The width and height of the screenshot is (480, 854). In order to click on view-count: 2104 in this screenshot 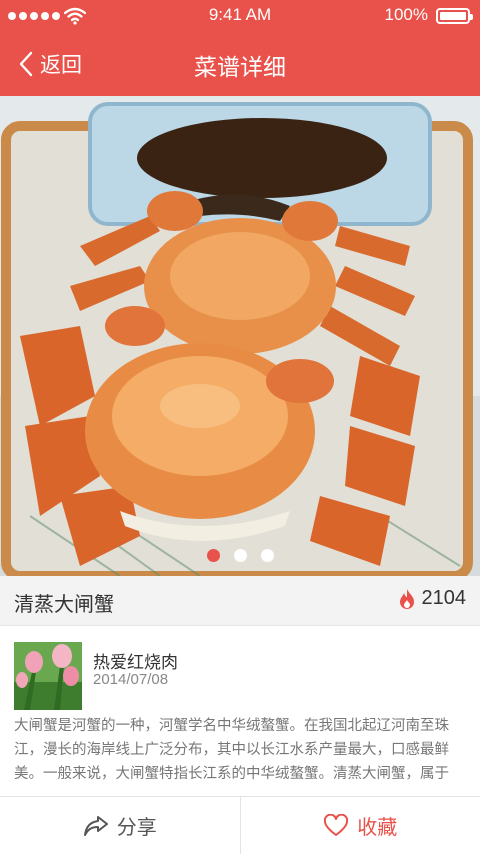, I will do `click(432, 598)`.